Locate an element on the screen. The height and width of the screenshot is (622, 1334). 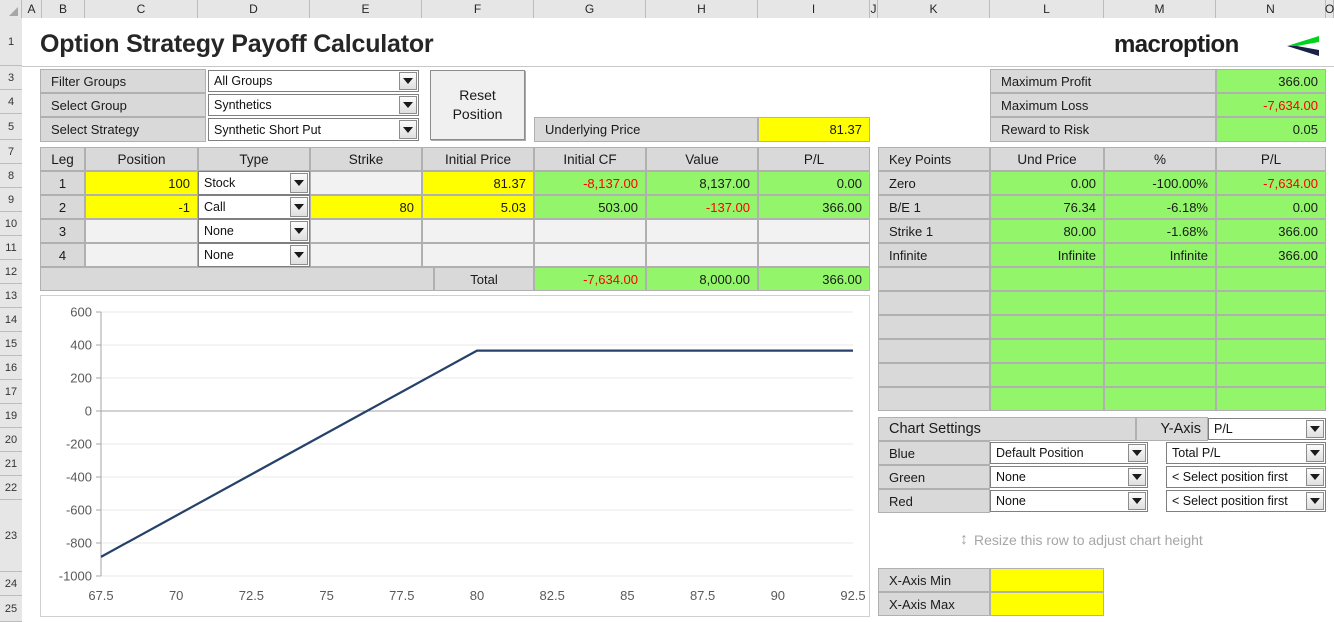
row-header-24: 24 is located at coordinates (11, 584).